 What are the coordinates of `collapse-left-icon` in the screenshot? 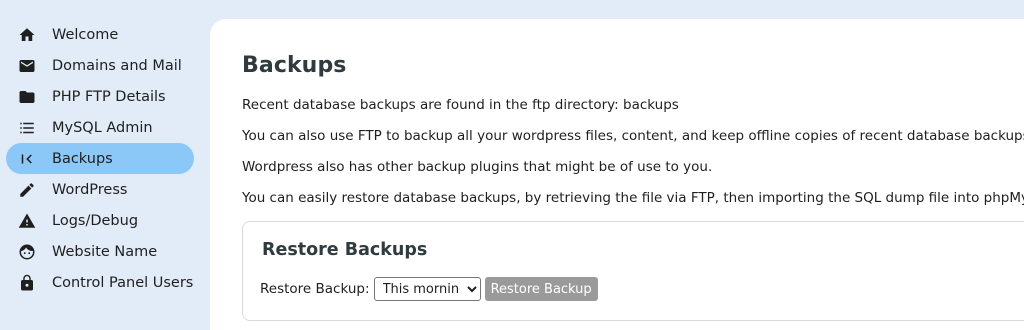 It's located at (27, 159).